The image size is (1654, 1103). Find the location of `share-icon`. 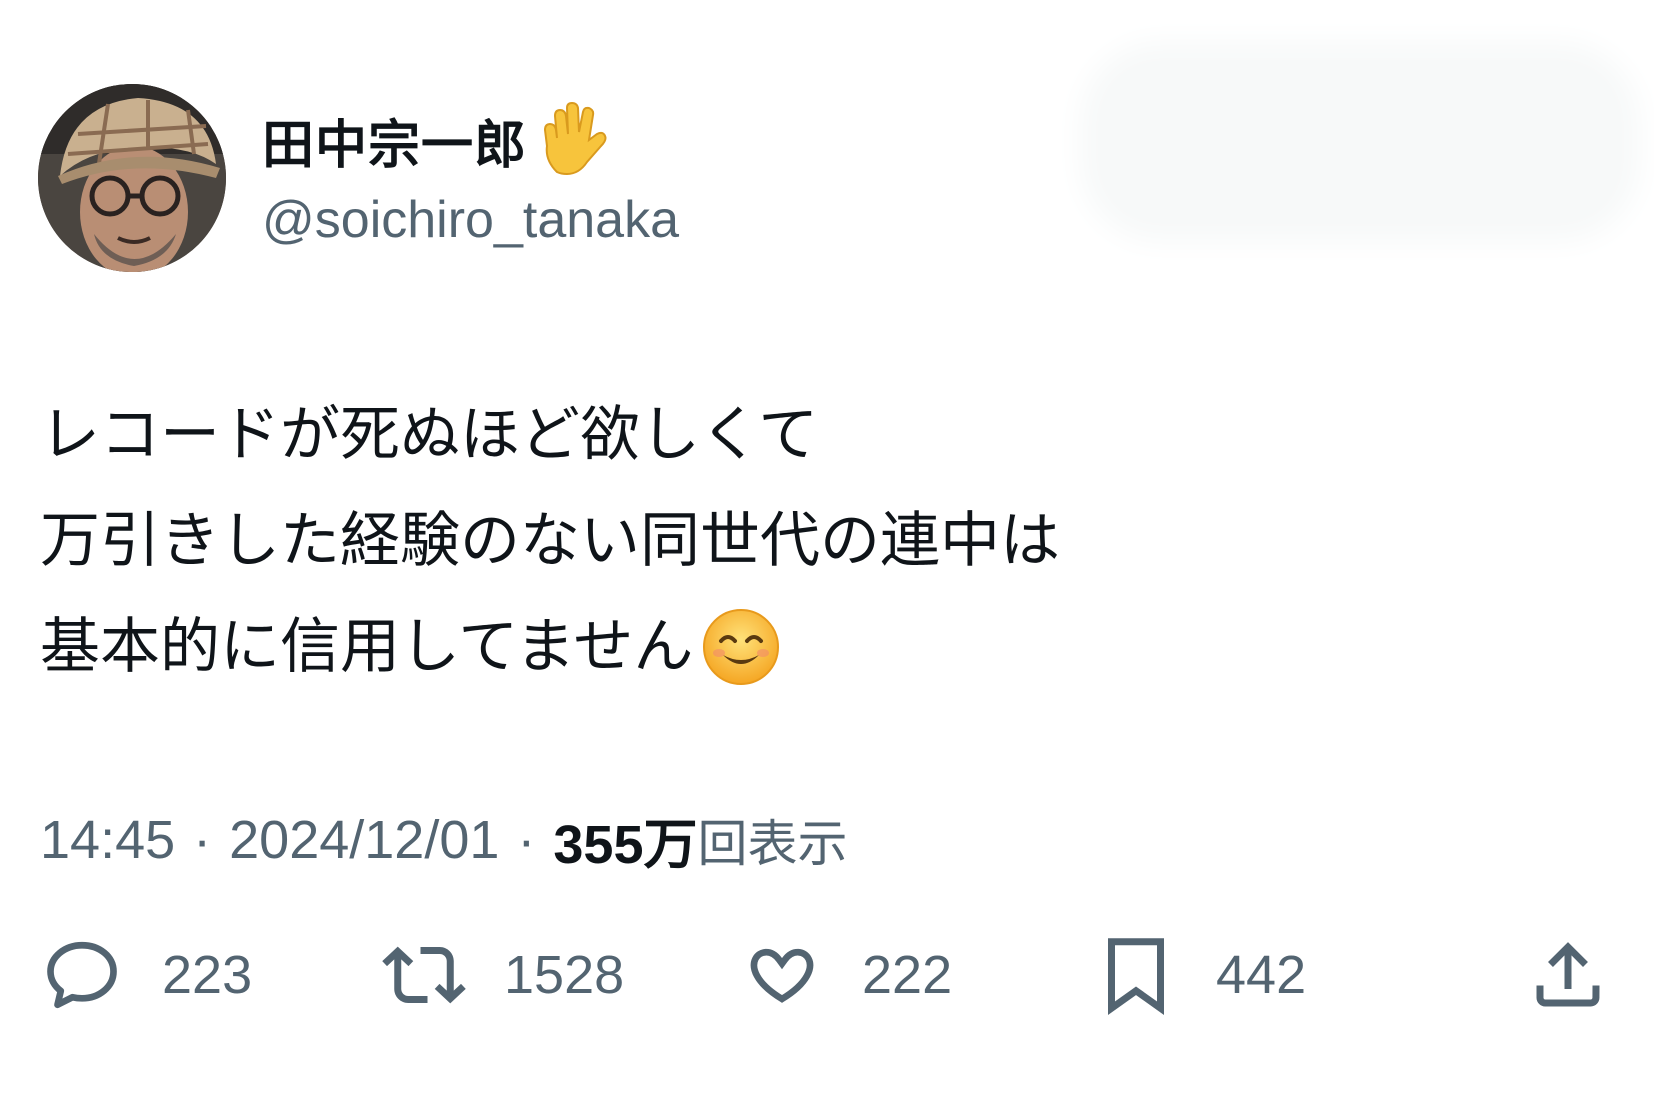

share-icon is located at coordinates (1568, 974).